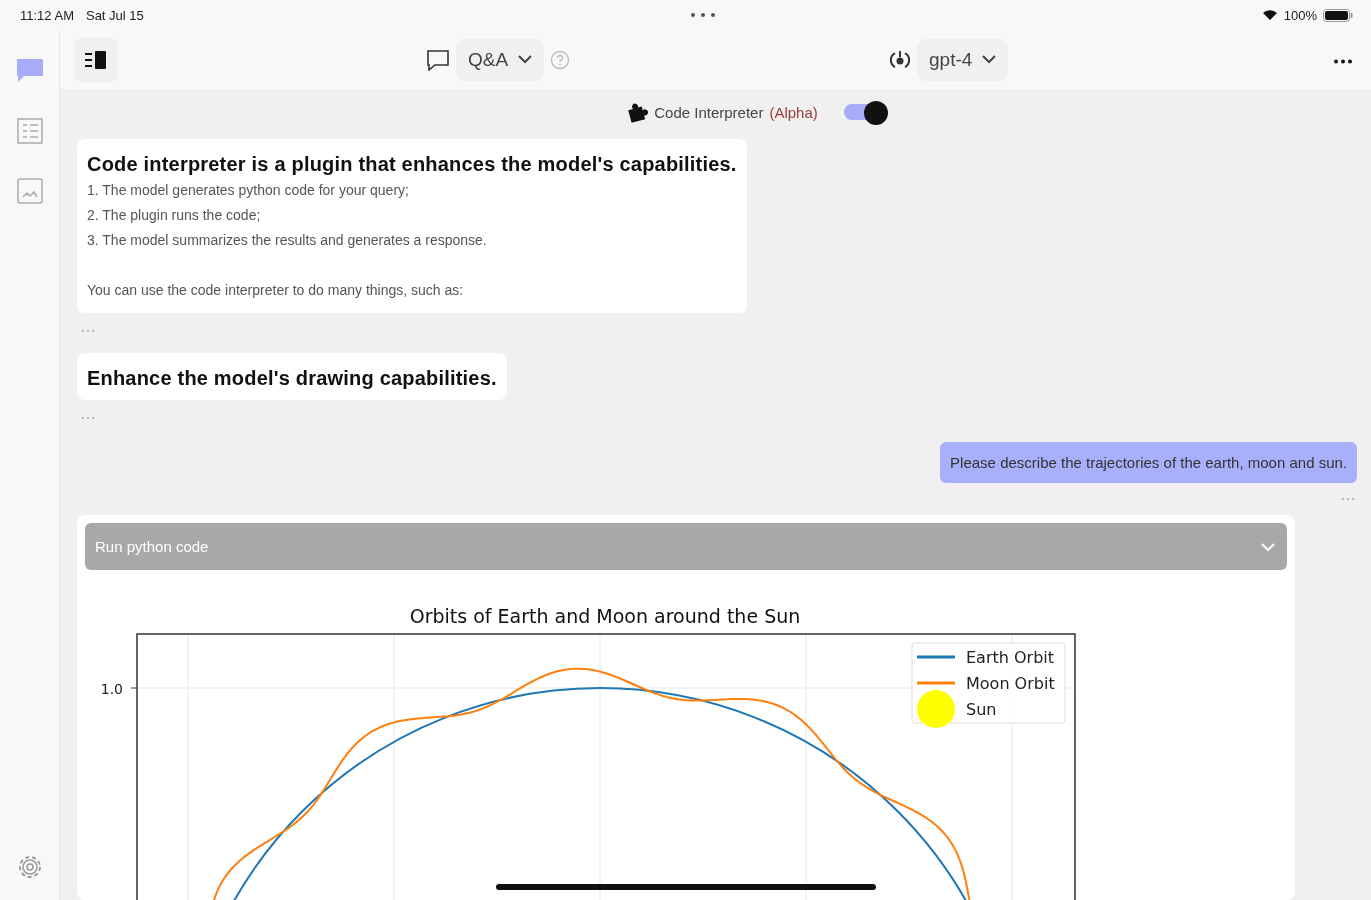 The height and width of the screenshot is (900, 1371). Describe the element at coordinates (276, 290) in the screenshot. I see `message-text: You can use the code interpreter to do many things, such as:` at that location.